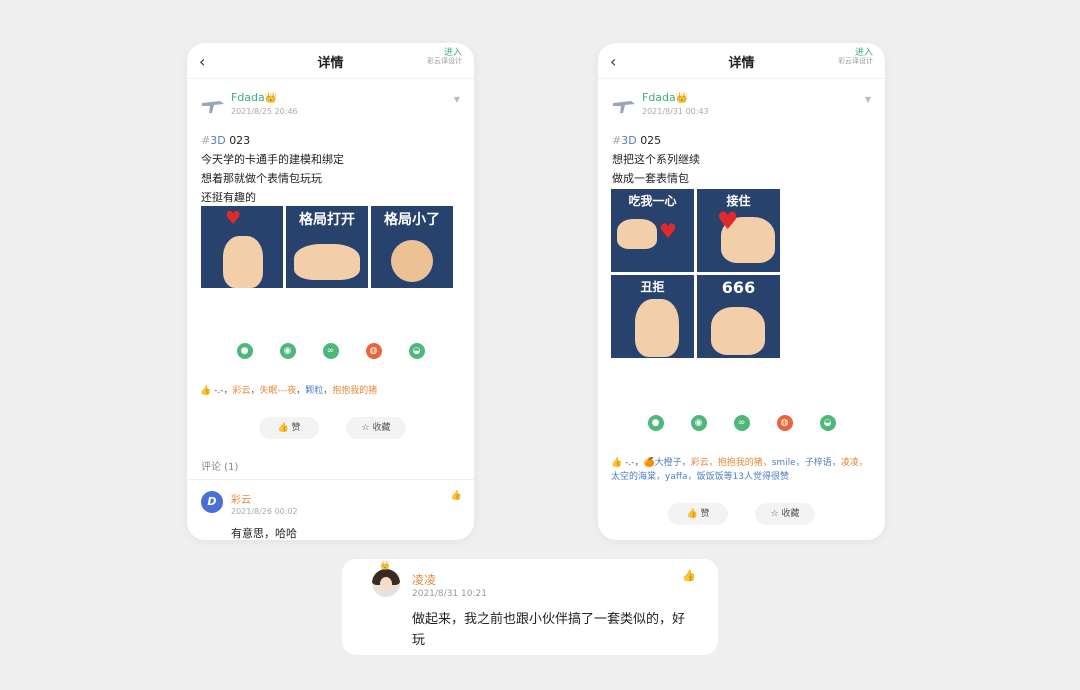 This screenshot has width=1080, height=690. Describe the element at coordinates (738, 316) in the screenshot. I see `sticker-image: 666` at that location.